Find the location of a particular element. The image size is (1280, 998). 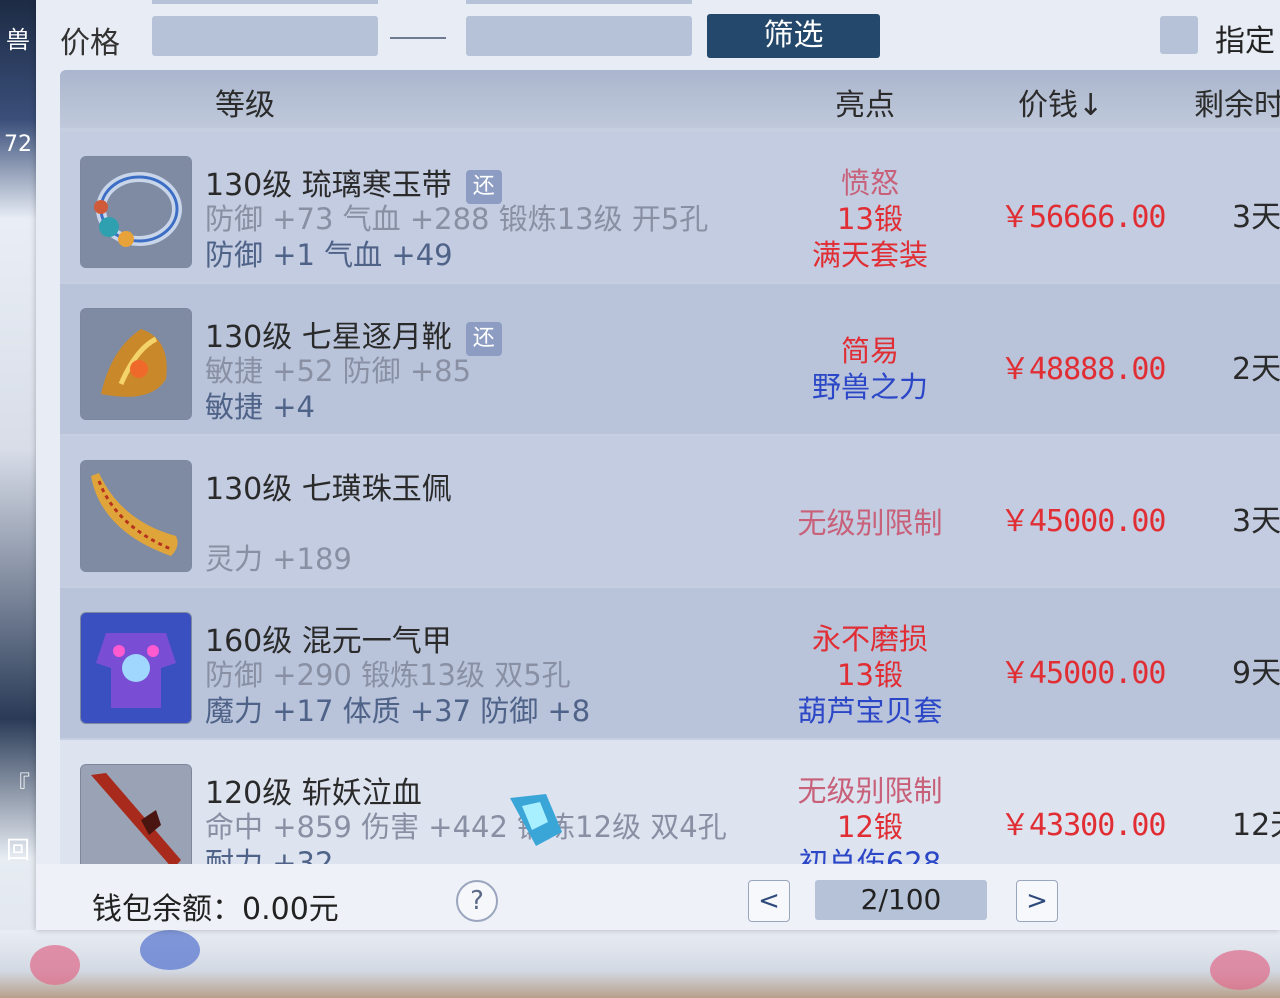

highlight-line: 无级别限制 is located at coordinates (870, 523).